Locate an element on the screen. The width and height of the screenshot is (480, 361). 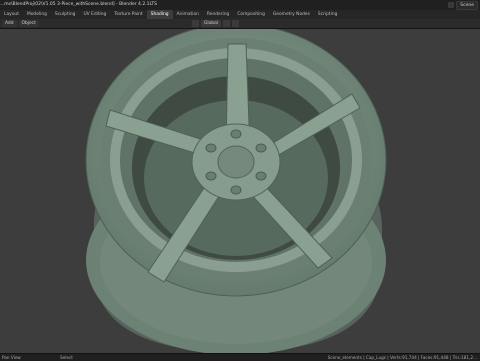
tab-texture-paint: Texture Paint is located at coordinates (128, 14).